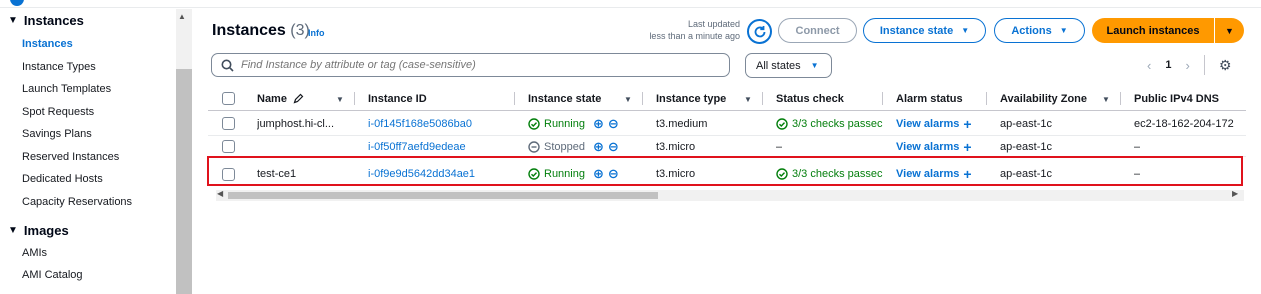 Image resolution: width=1261 pixels, height=294 pixels. What do you see at coordinates (52, 275) in the screenshot?
I see `sidebar-item-ami-catalog: AMI Catalog` at bounding box center [52, 275].